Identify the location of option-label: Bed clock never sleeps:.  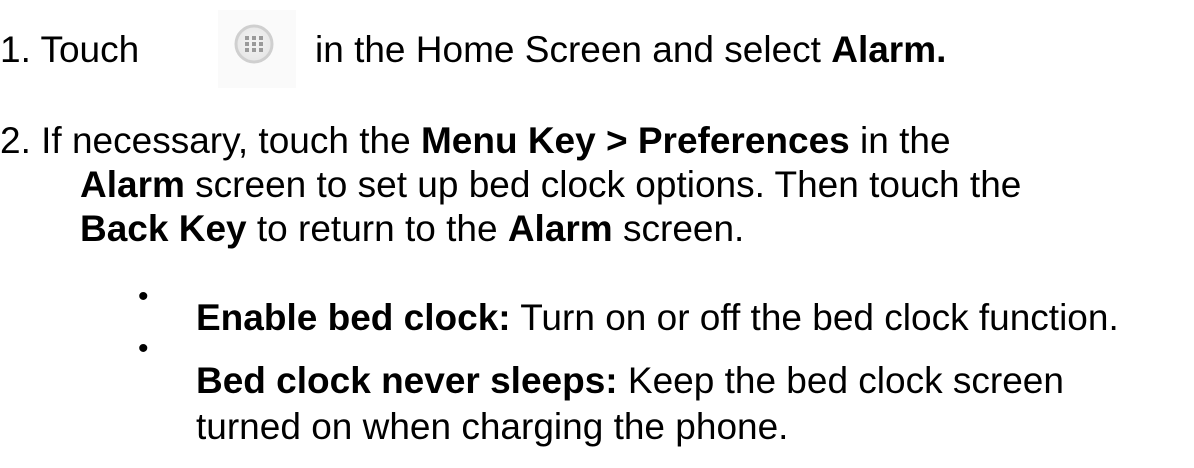
(407, 380).